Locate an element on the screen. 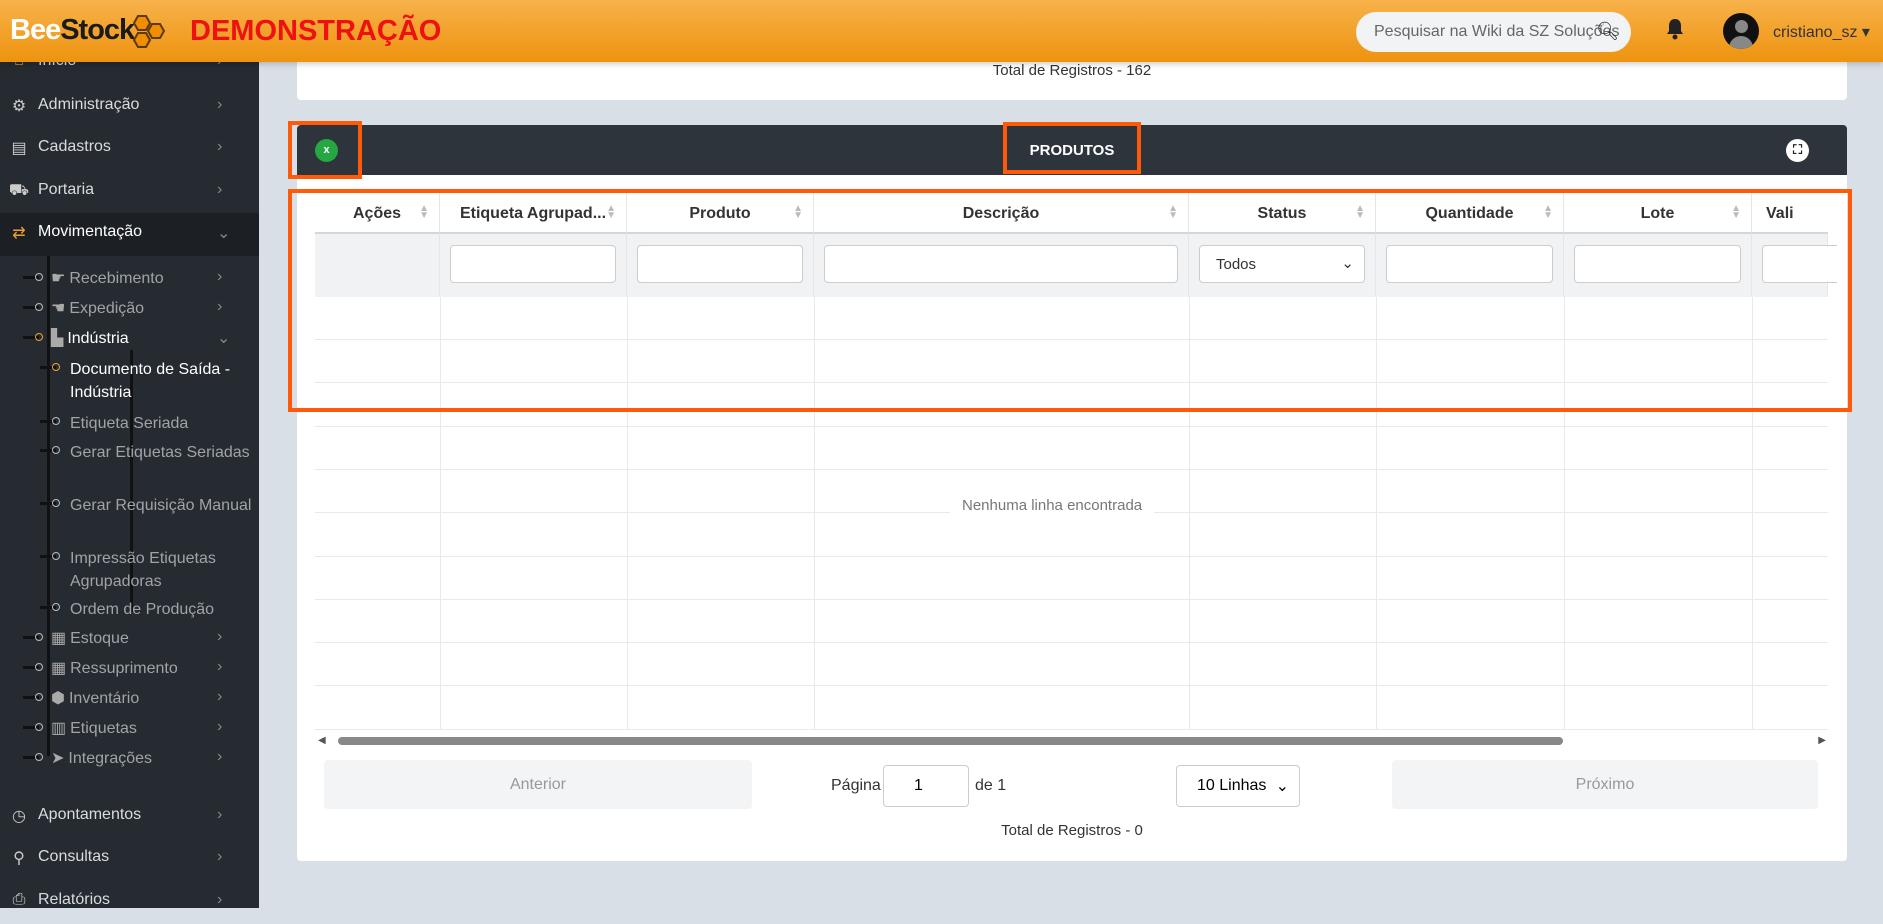 The image size is (1883, 924). sidebar-sub-0: ☛ Recebimento › is located at coordinates (155, 278).